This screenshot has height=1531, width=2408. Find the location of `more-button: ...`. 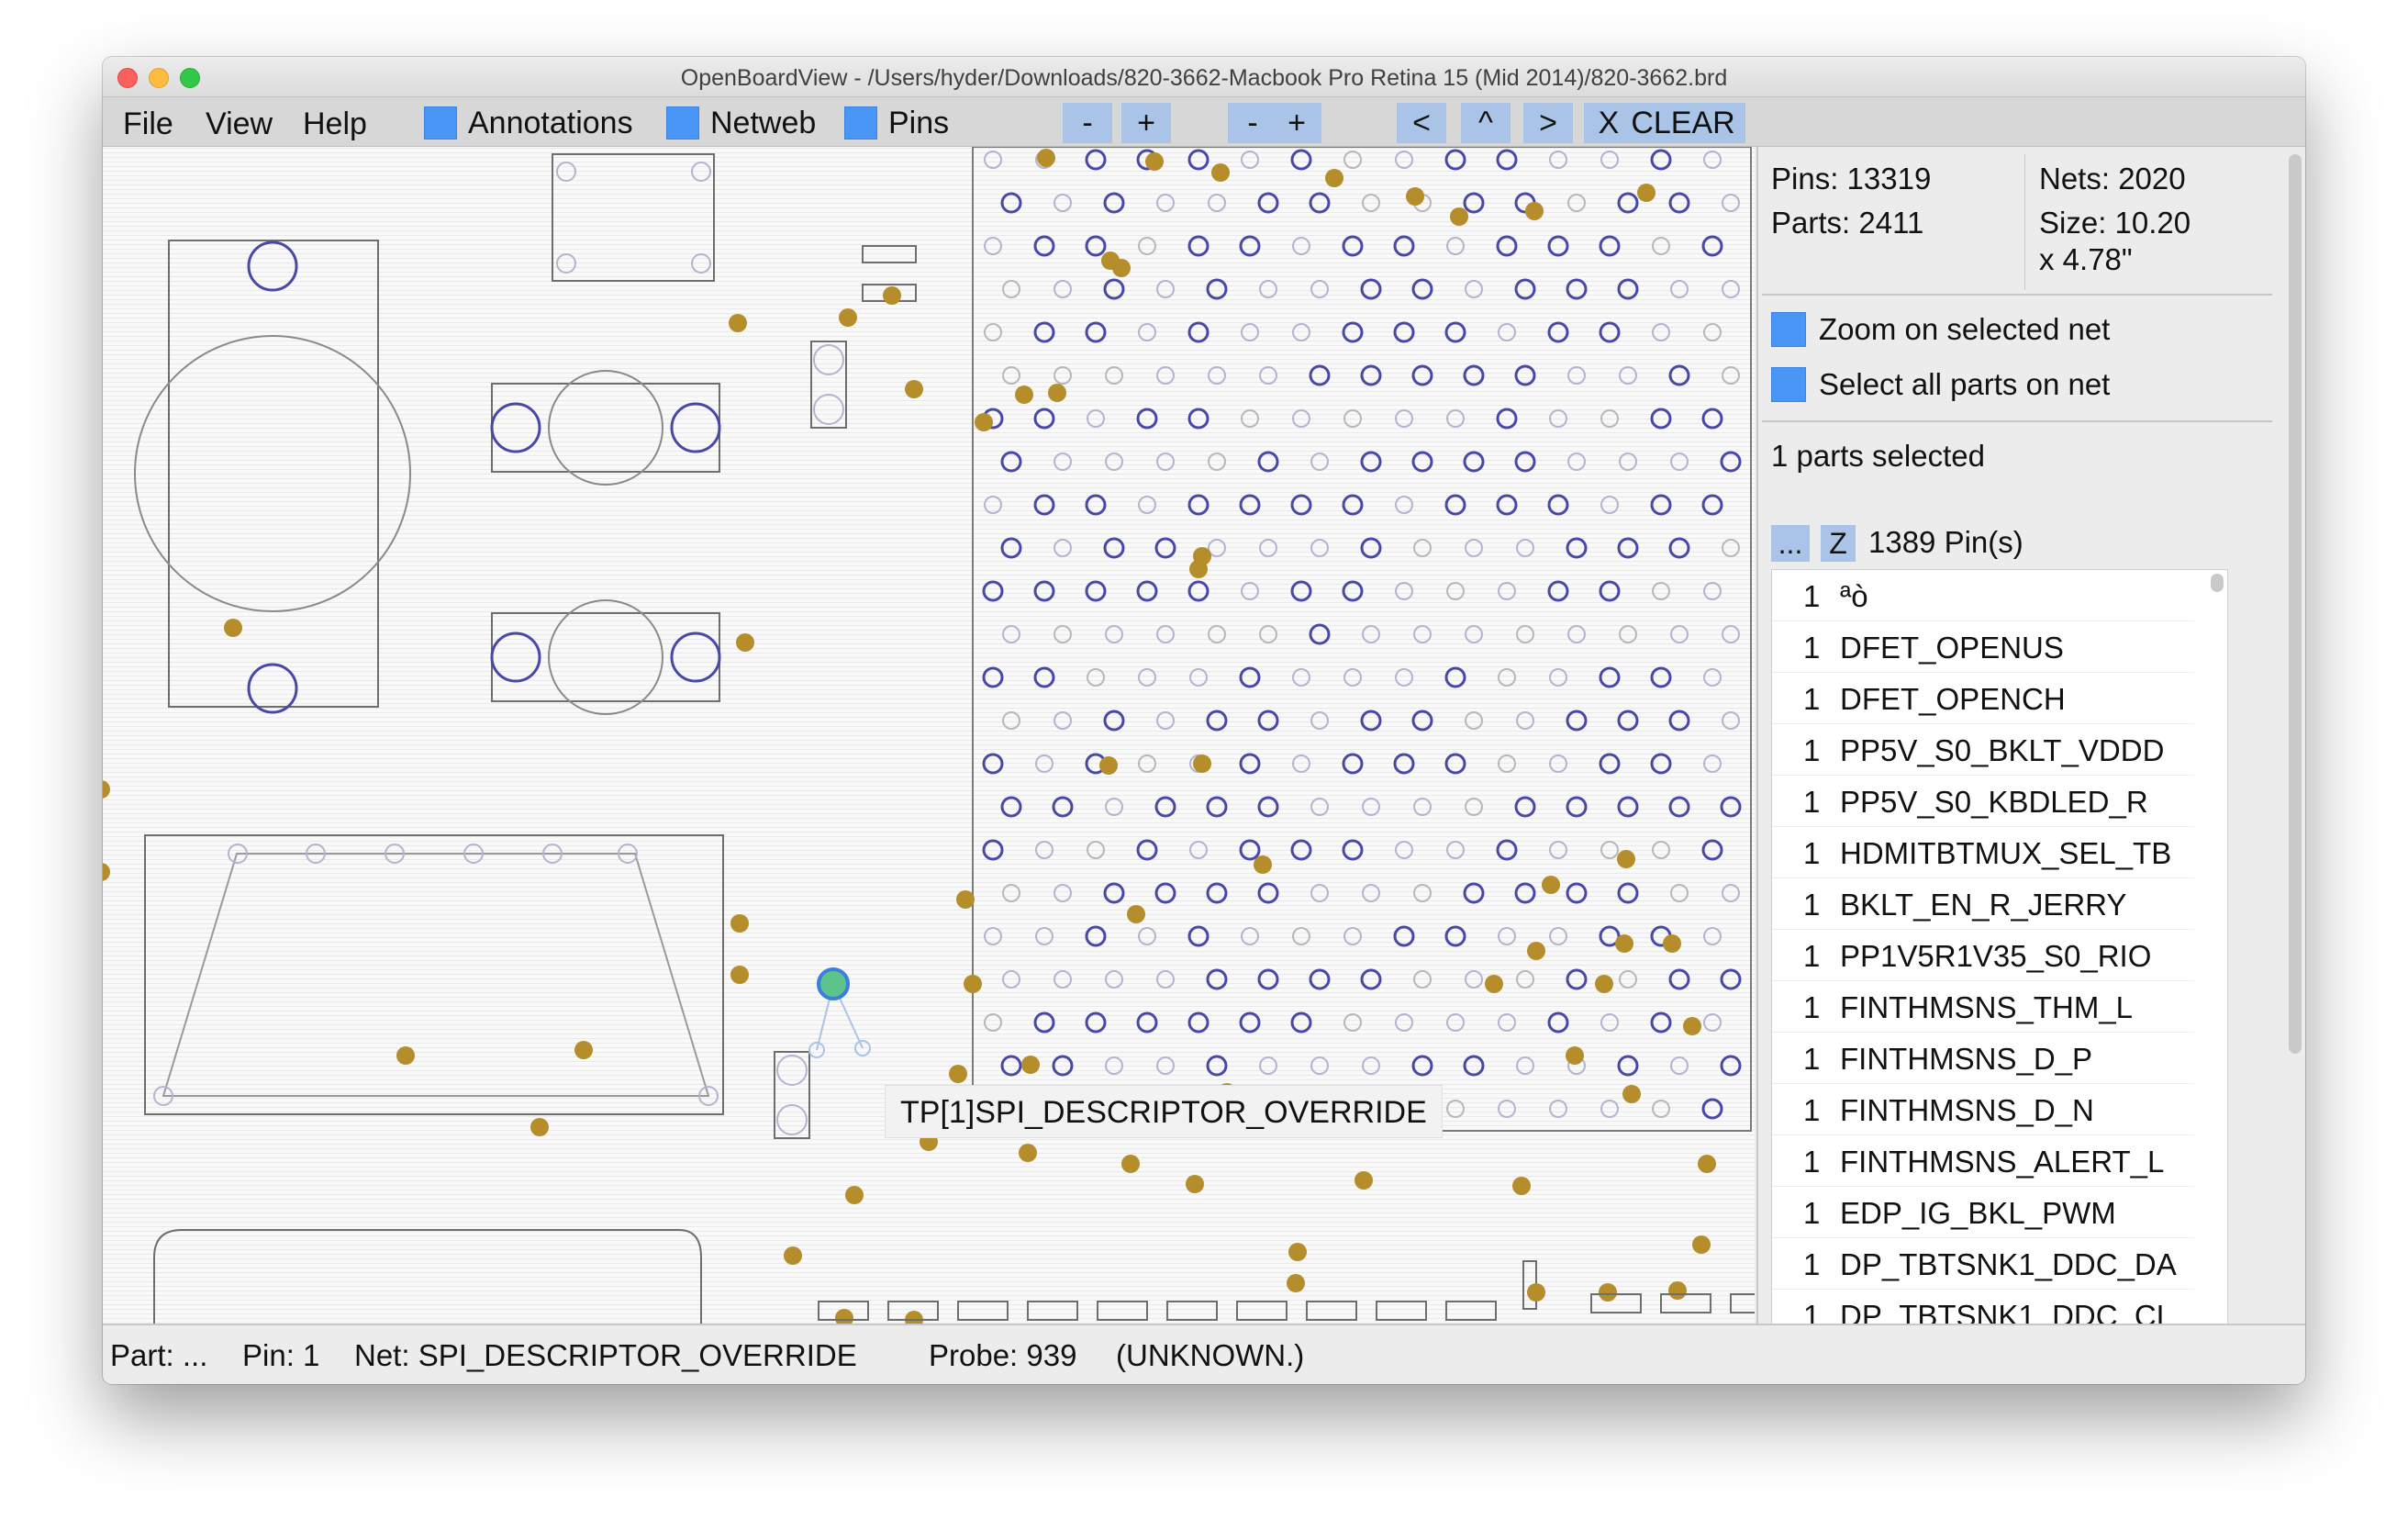

more-button: ... is located at coordinates (1790, 543).